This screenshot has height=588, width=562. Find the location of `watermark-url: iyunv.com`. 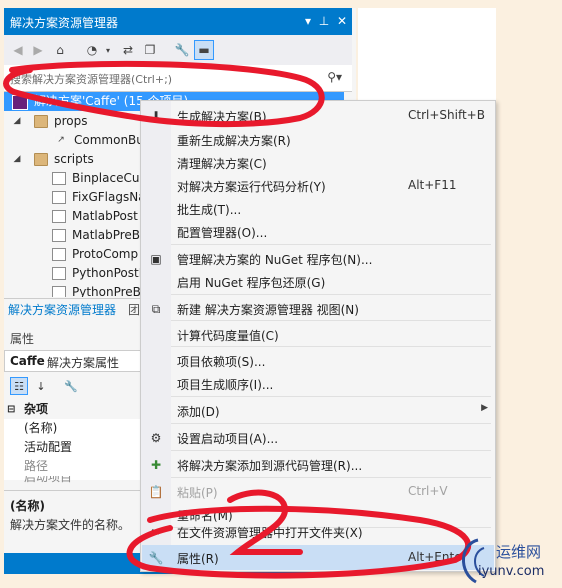

watermark-url: iyunv.com is located at coordinates (511, 571).